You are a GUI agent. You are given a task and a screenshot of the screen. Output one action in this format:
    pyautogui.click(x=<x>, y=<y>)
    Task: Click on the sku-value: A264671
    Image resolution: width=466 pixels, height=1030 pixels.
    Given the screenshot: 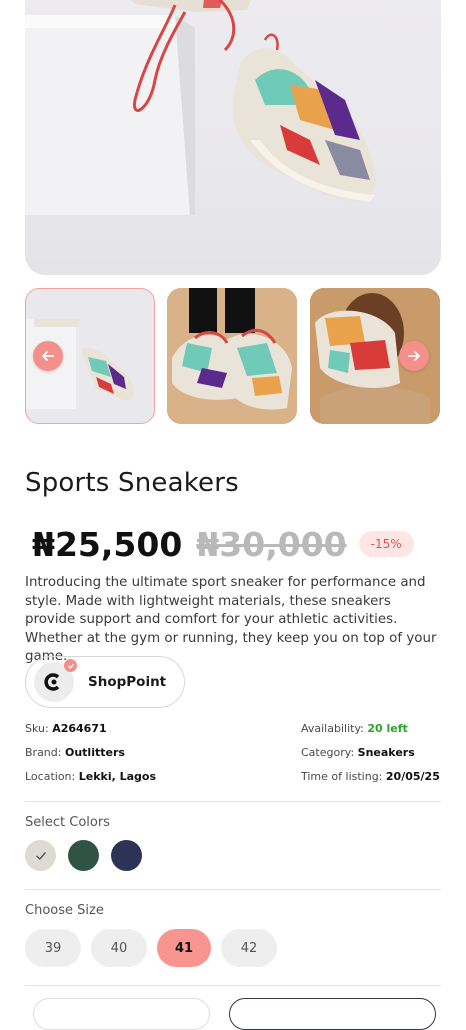 What is the action you would take?
    pyautogui.click(x=79, y=728)
    